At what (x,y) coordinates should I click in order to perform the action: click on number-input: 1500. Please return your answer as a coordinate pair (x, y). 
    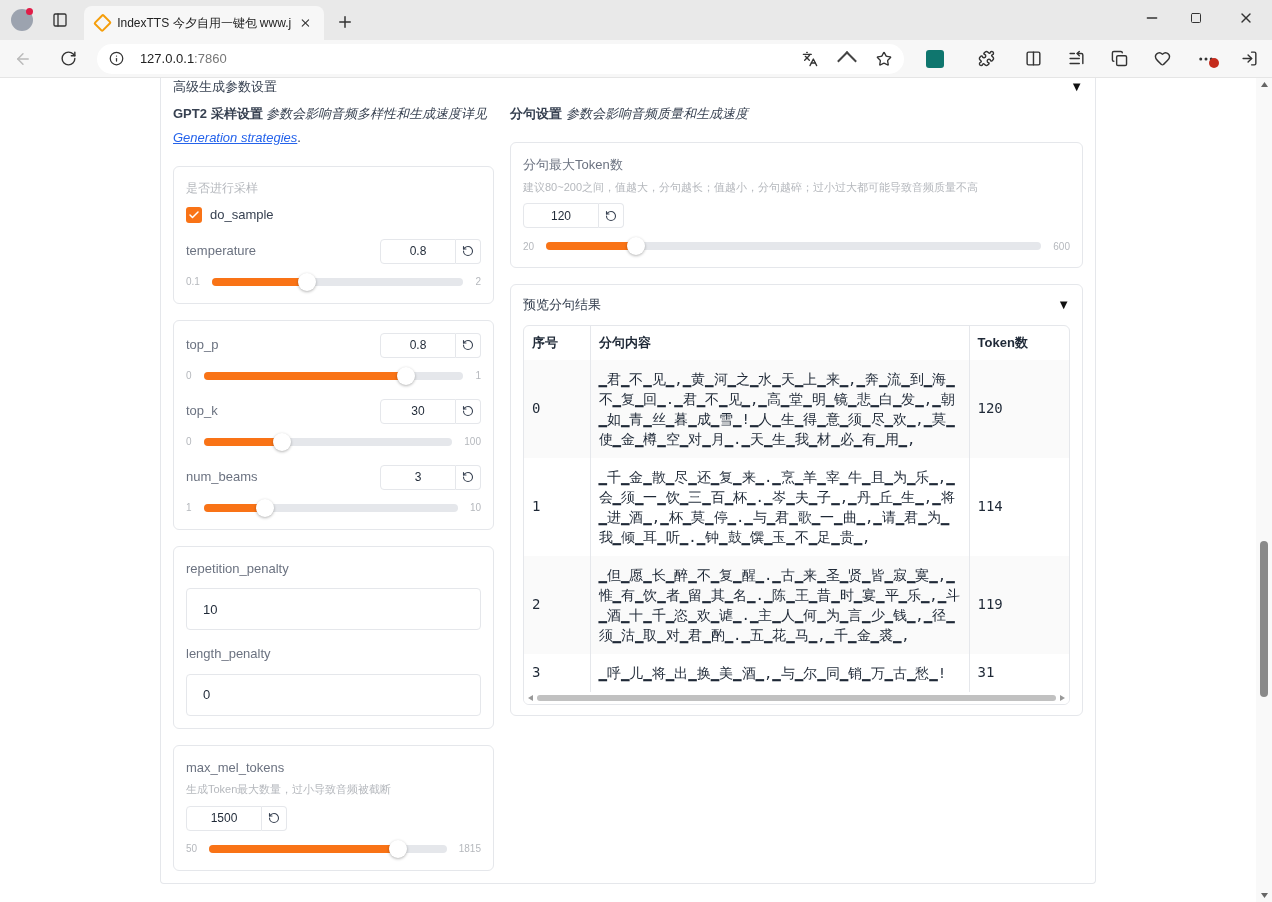
    Looking at the image, I should click on (224, 818).